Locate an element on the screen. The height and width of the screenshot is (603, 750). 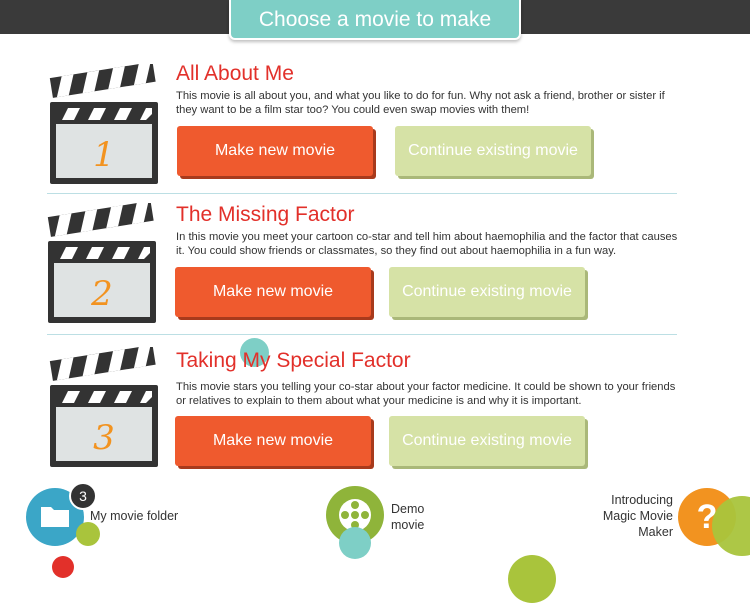
clapperboard-icon: 3 is located at coordinates (103, 407).